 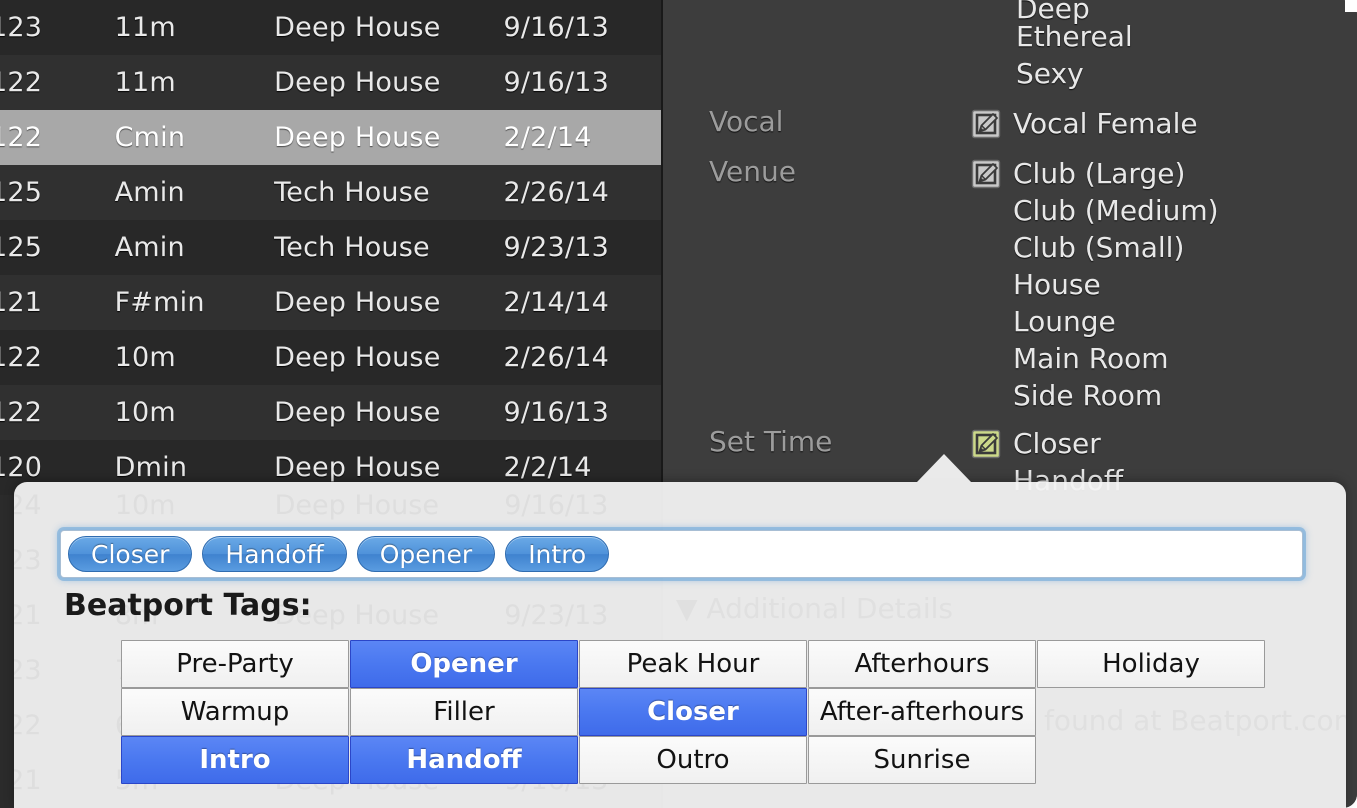 I want to click on ghost-cell-genre: Deep House, so click(x=356, y=505).